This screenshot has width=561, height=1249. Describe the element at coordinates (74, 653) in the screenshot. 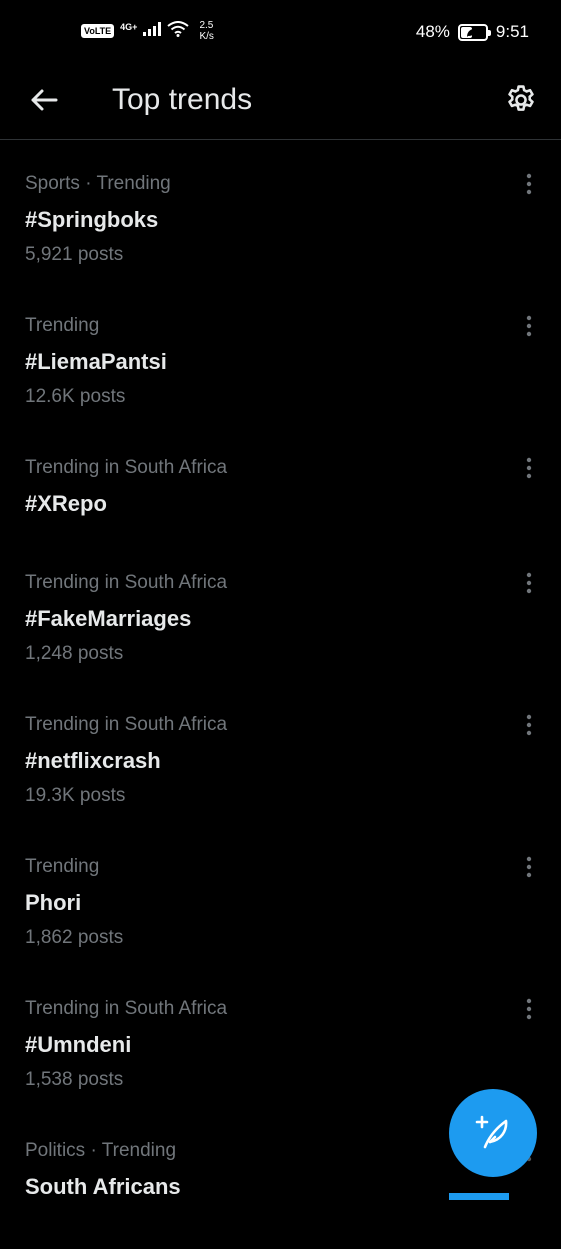

I see `trend-post-count: 1,248 posts` at that location.